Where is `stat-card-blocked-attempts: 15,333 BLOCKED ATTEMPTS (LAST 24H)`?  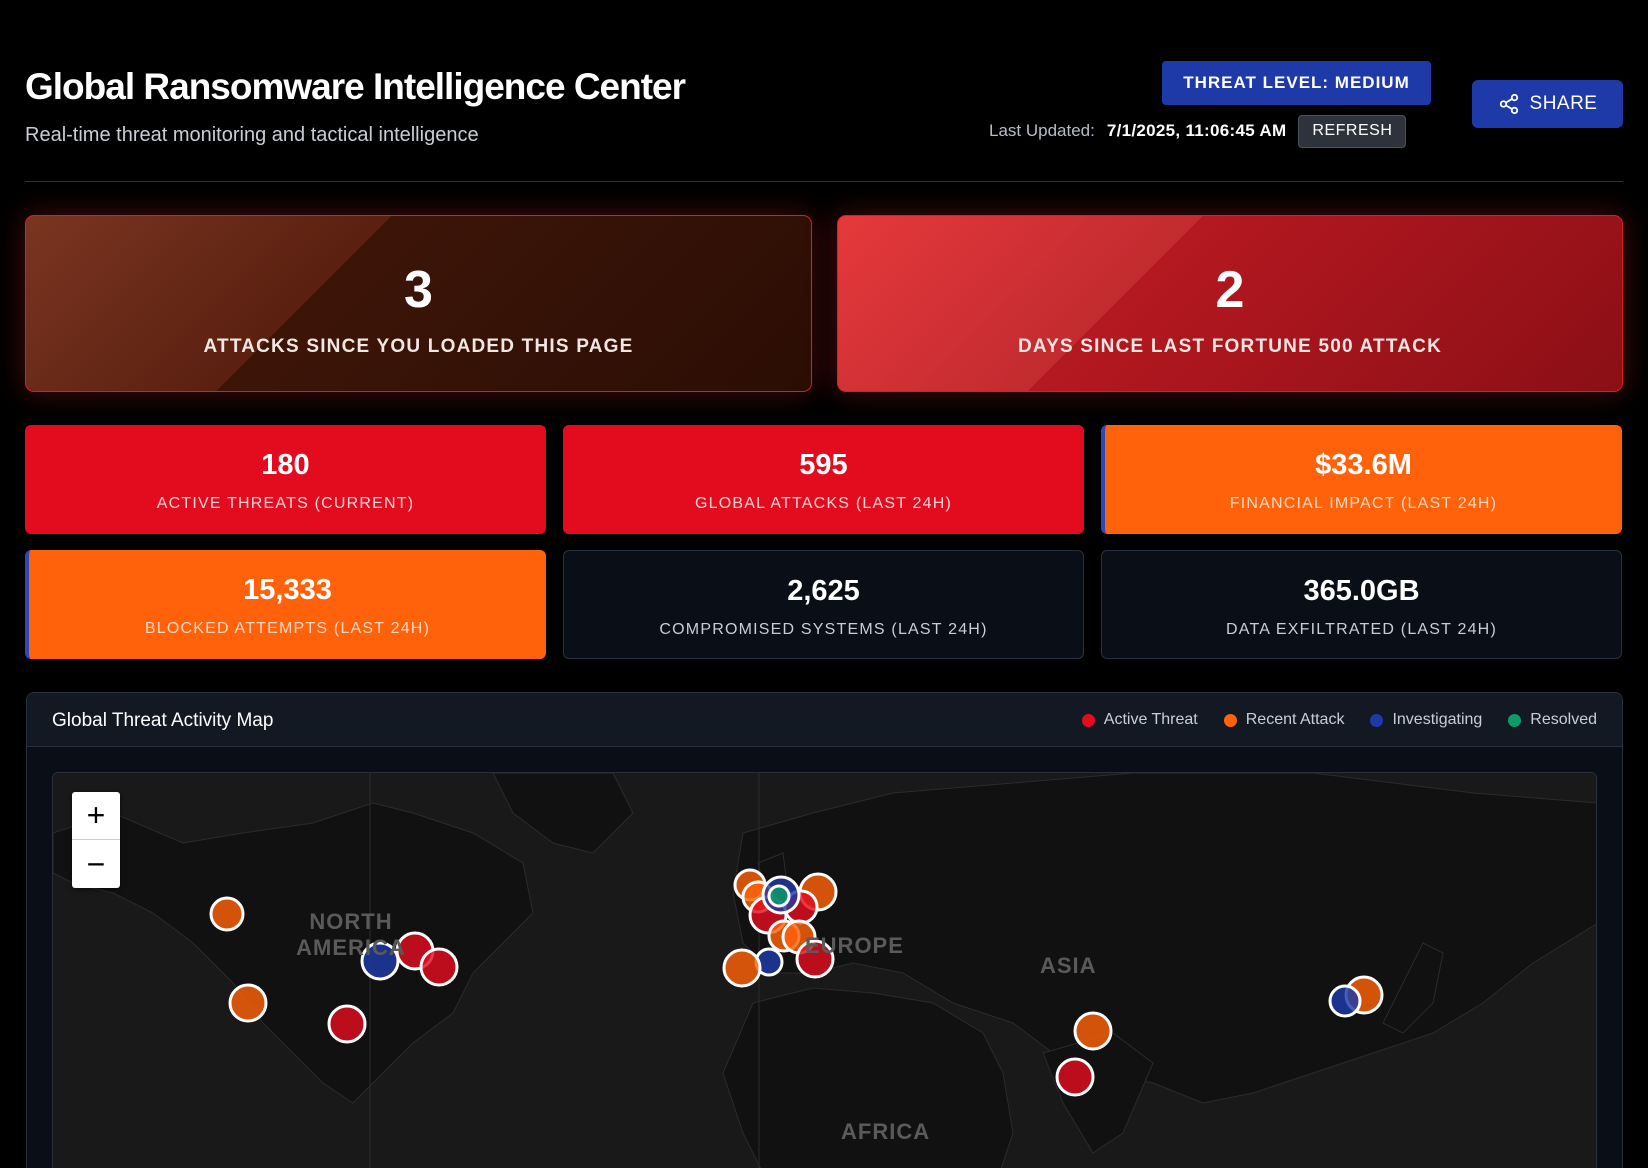
stat-card-blocked-attempts: 15,333 BLOCKED ATTEMPTS (LAST 24H) is located at coordinates (285, 604).